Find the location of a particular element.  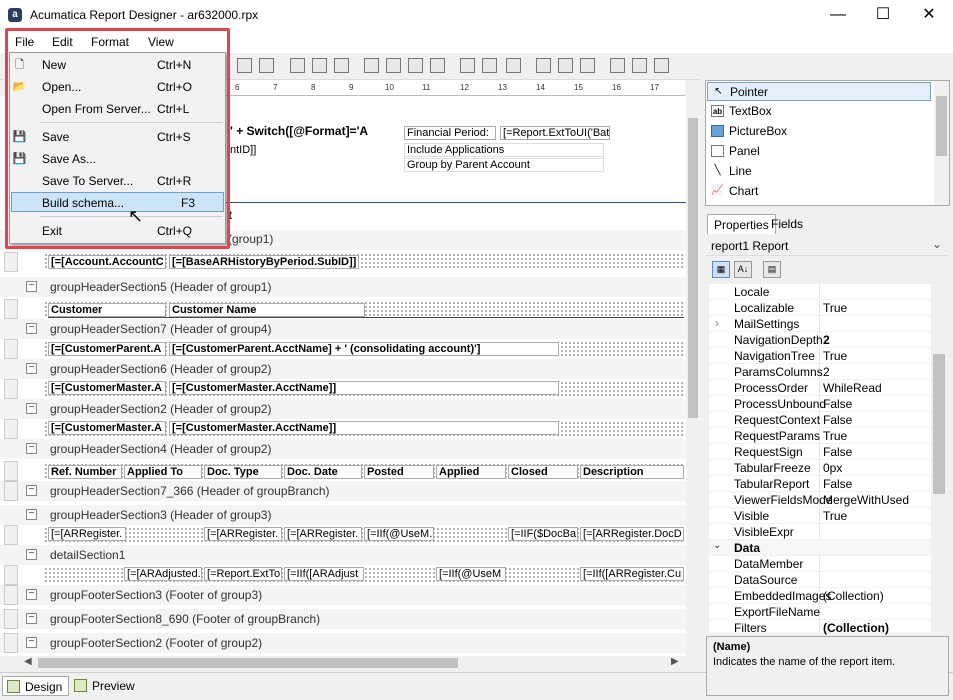

col-closed: Closed is located at coordinates (543, 472).